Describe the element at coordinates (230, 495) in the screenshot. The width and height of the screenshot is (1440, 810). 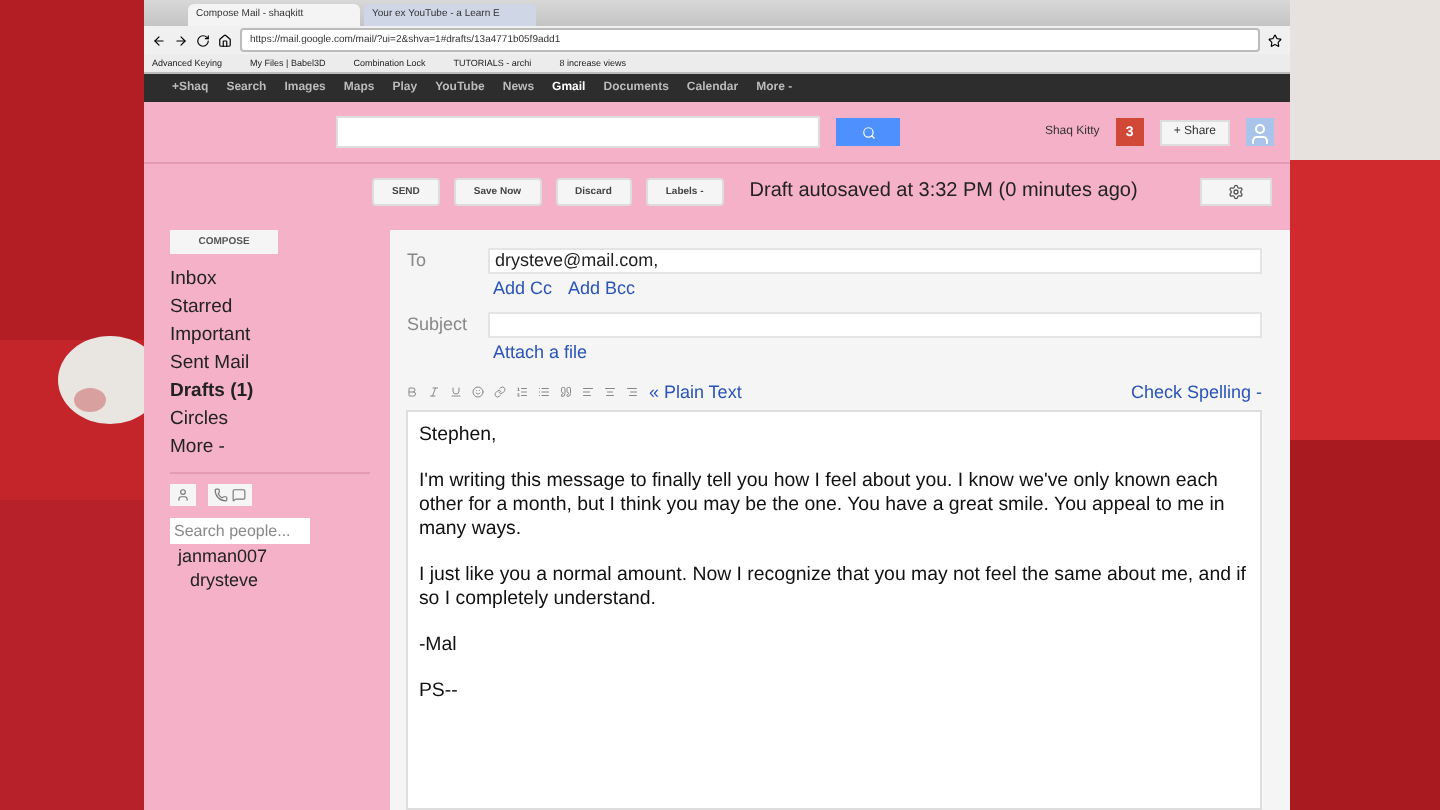
I see `call-button` at that location.